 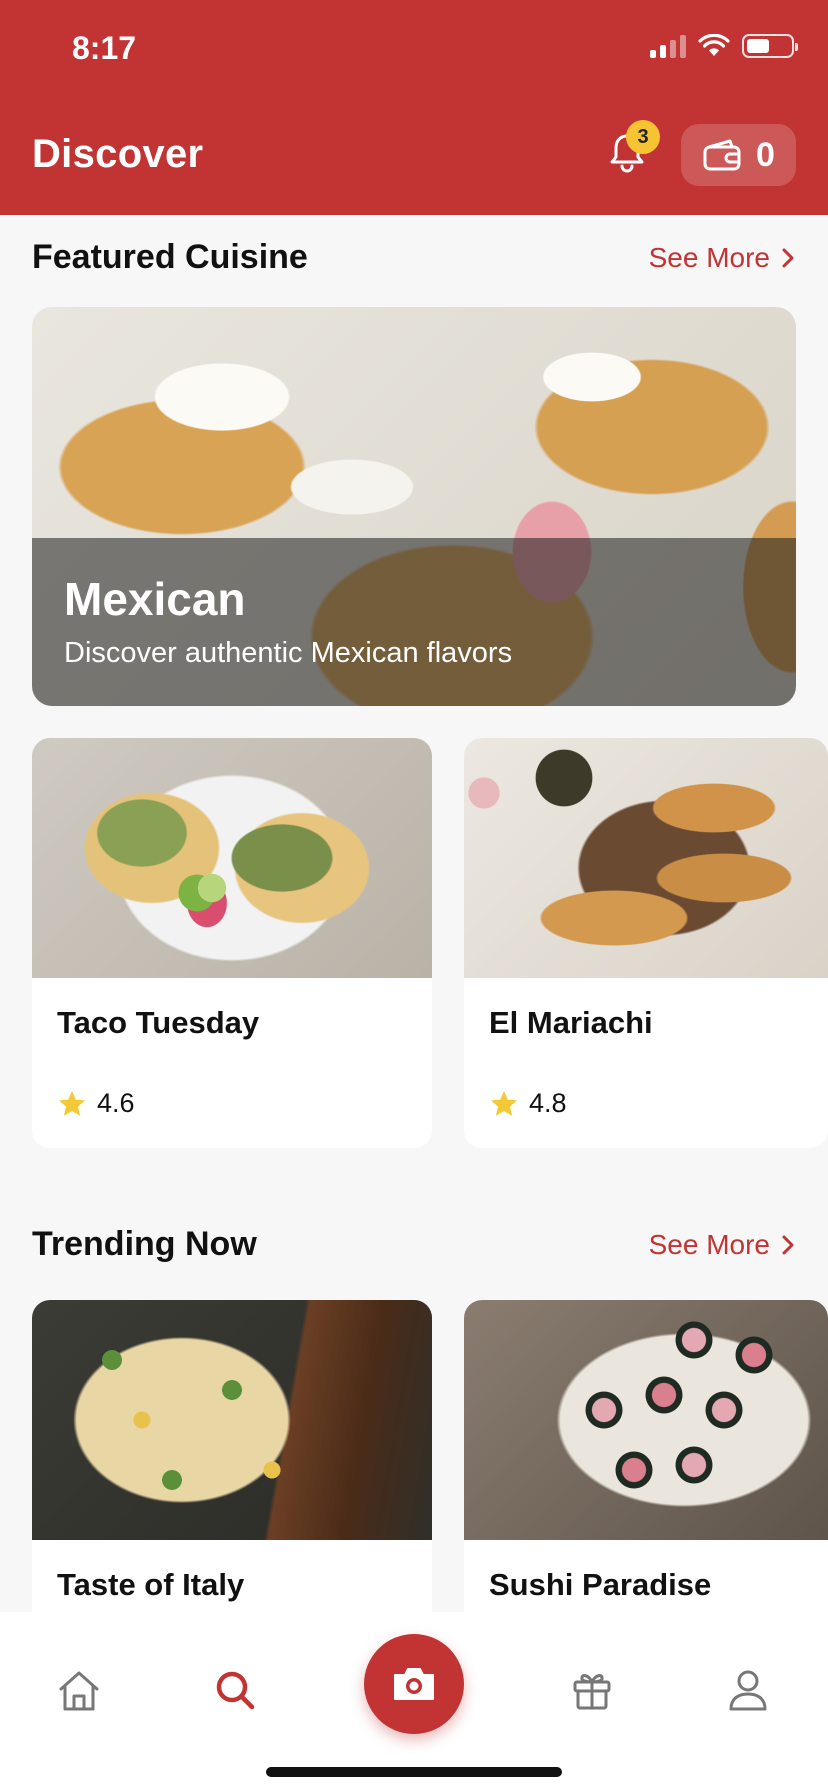 I want to click on hero-subtitle: Discover authentic Mexican flavors, so click(x=288, y=653).